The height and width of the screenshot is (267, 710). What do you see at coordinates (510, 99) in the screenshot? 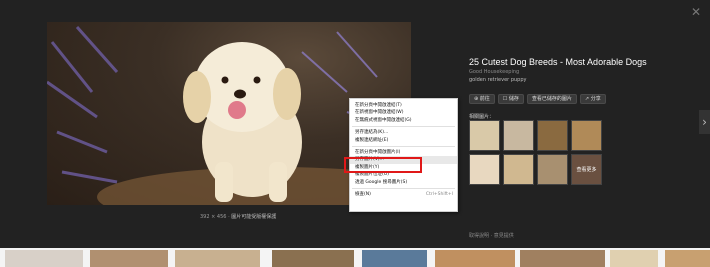
I see `save-button: ☐ 儲存` at bounding box center [510, 99].